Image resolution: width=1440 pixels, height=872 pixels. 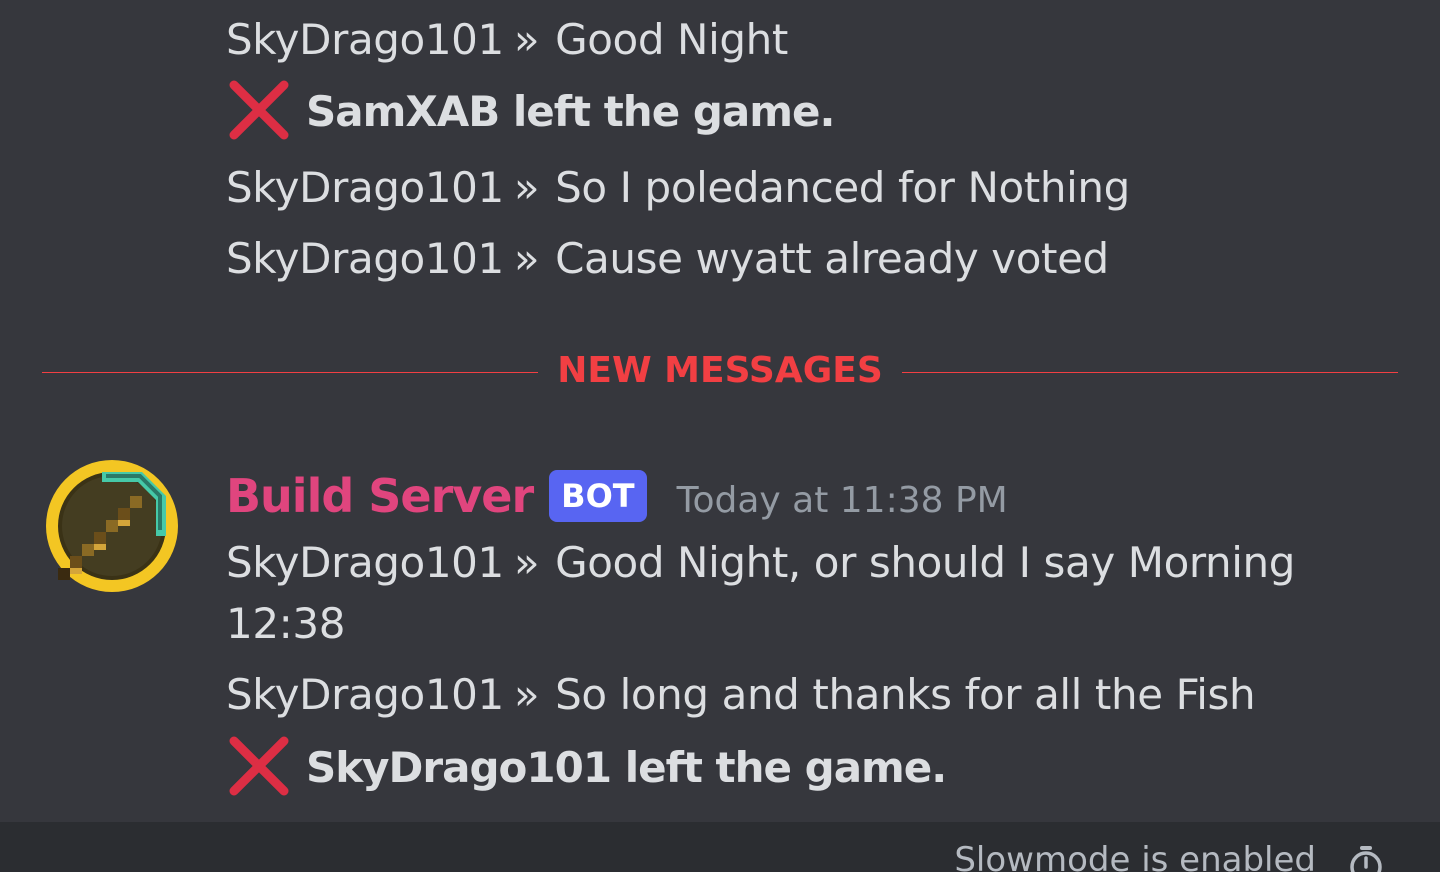 I want to click on pickaxe-icon, so click(x=112, y=526).